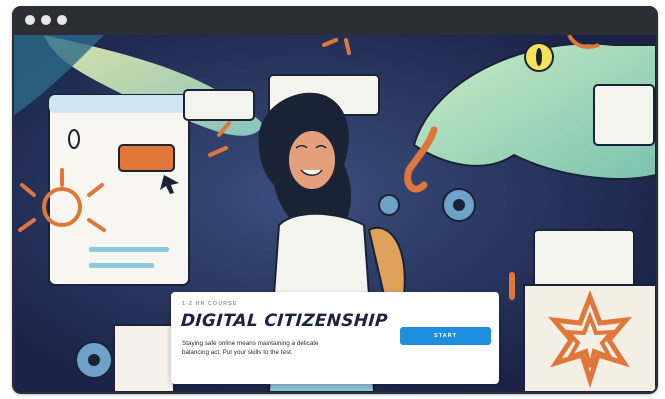 Image resolution: width=665 pixels, height=399 pixels. What do you see at coordinates (335, 20) in the screenshot?
I see `window-titlebar` at bounding box center [335, 20].